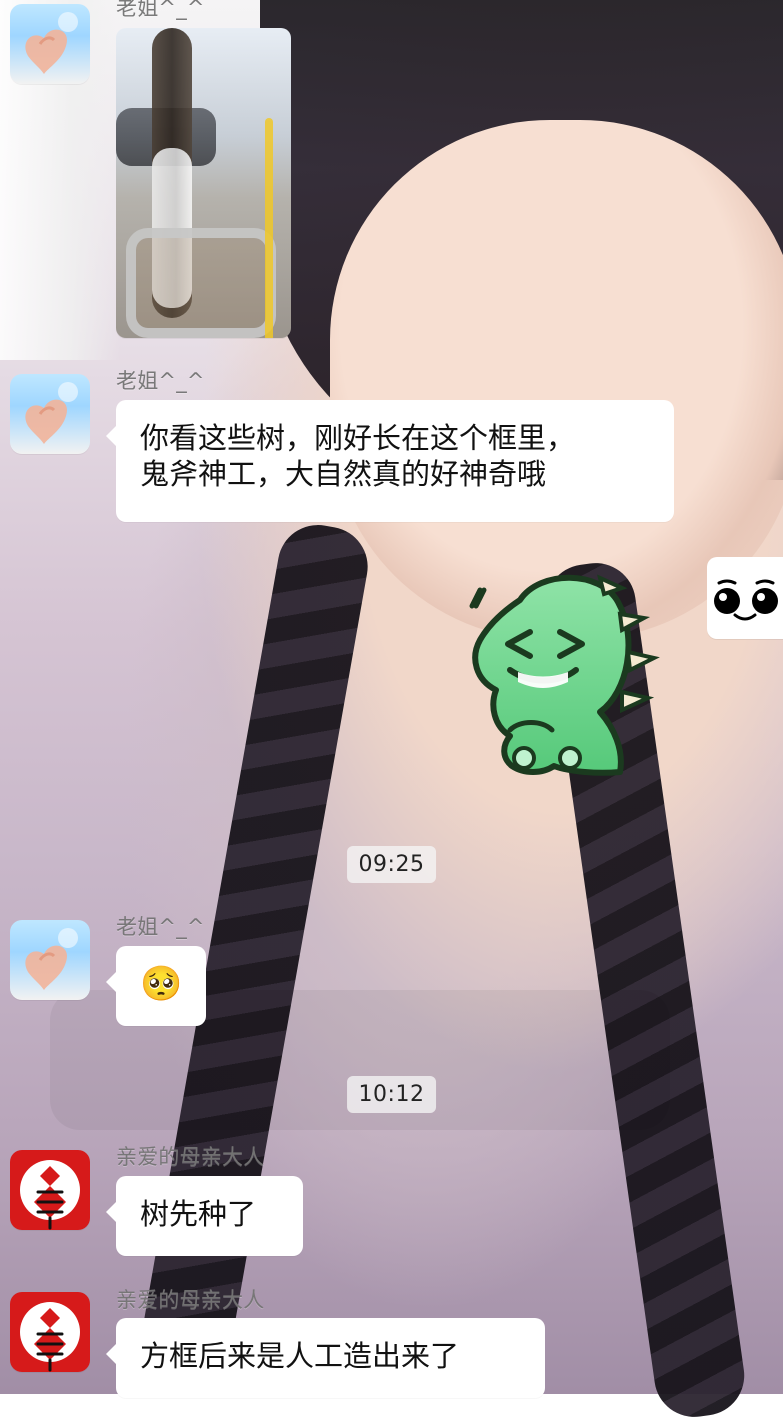 The height and width of the screenshot is (1422, 783). I want to click on text-message-bubble: 方框后来是人工造出来了, so click(325, 1358).